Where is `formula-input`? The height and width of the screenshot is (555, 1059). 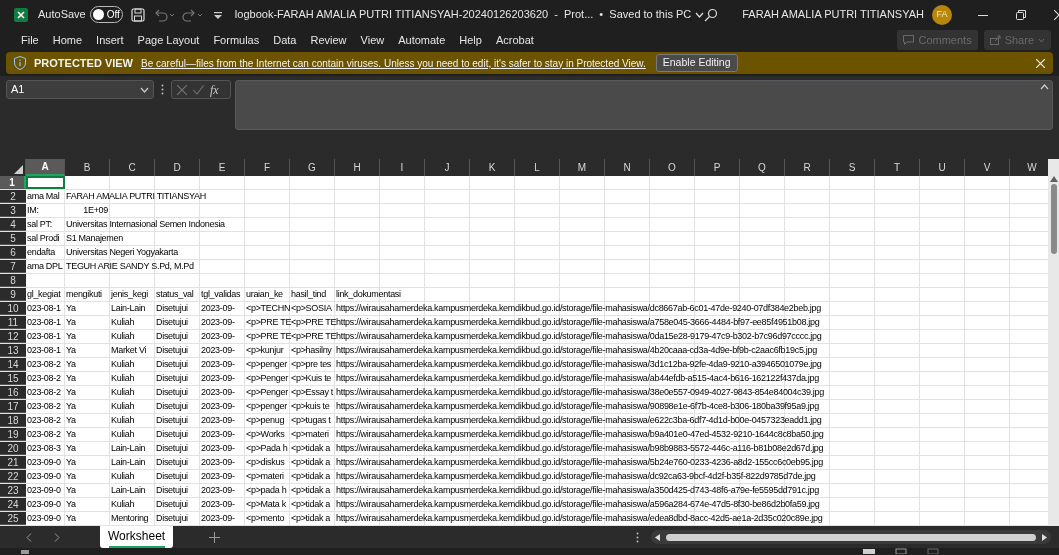 formula-input is located at coordinates (644, 105).